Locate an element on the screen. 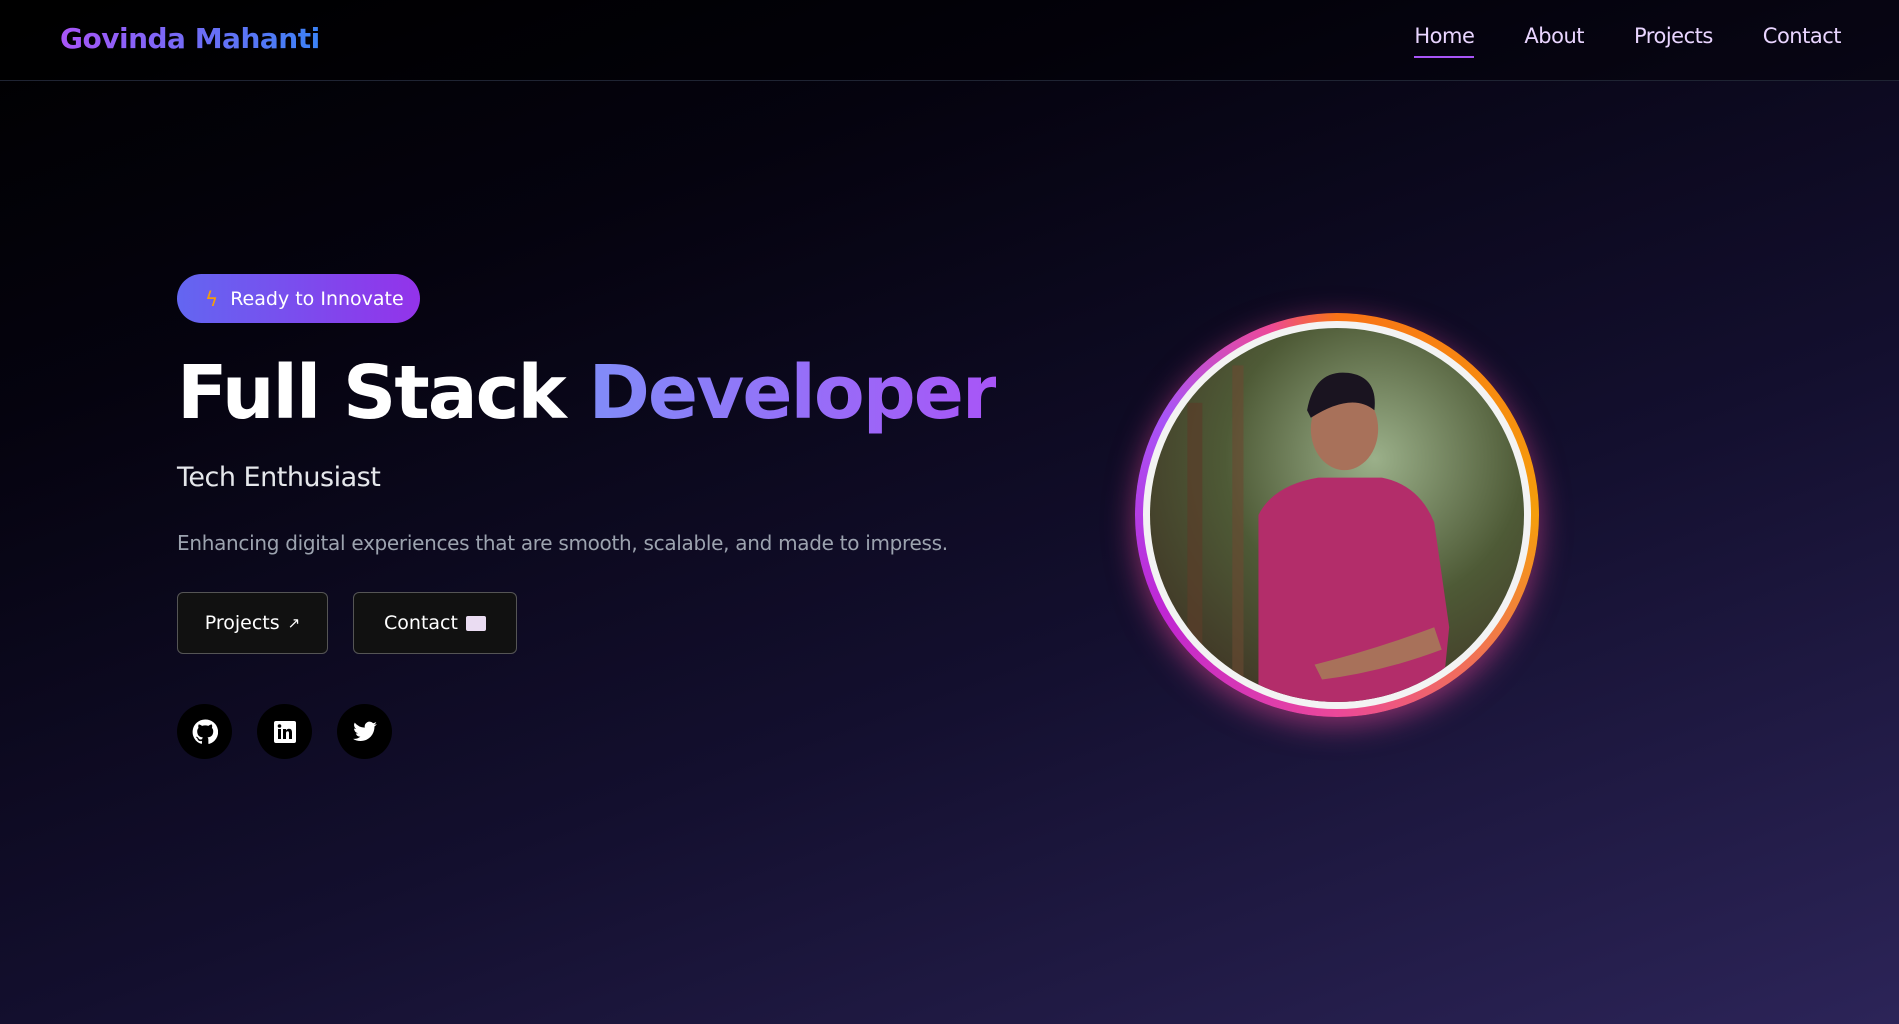 The height and width of the screenshot is (1024, 1899). lightning-icon: ϟ is located at coordinates (212, 298).